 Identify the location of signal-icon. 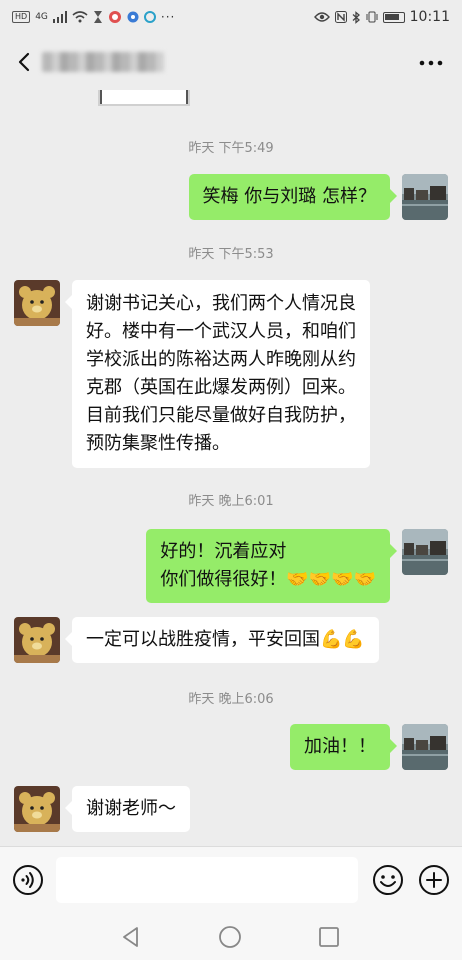
(59, 17).